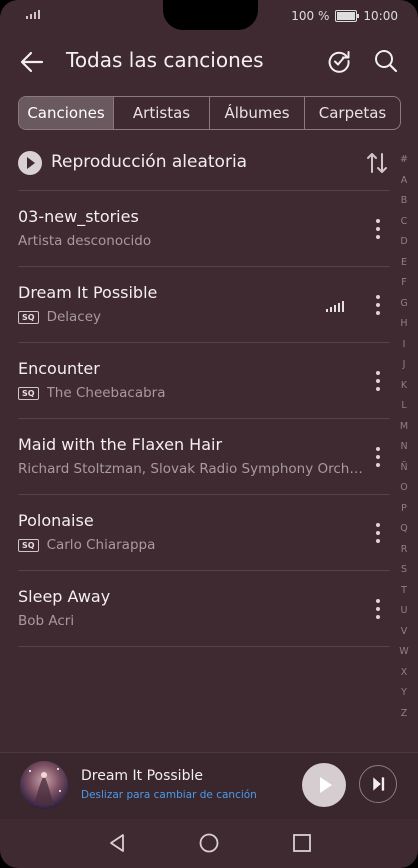 The image size is (418, 868). What do you see at coordinates (404, 554) in the screenshot?
I see `alphabet-index-letter: R` at bounding box center [404, 554].